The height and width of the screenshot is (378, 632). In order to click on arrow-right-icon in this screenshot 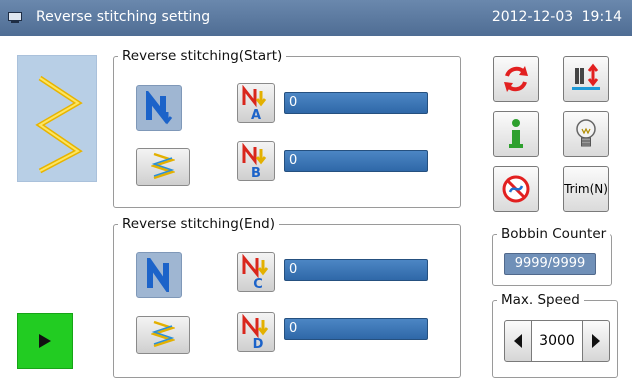, I will do `click(596, 341)`.